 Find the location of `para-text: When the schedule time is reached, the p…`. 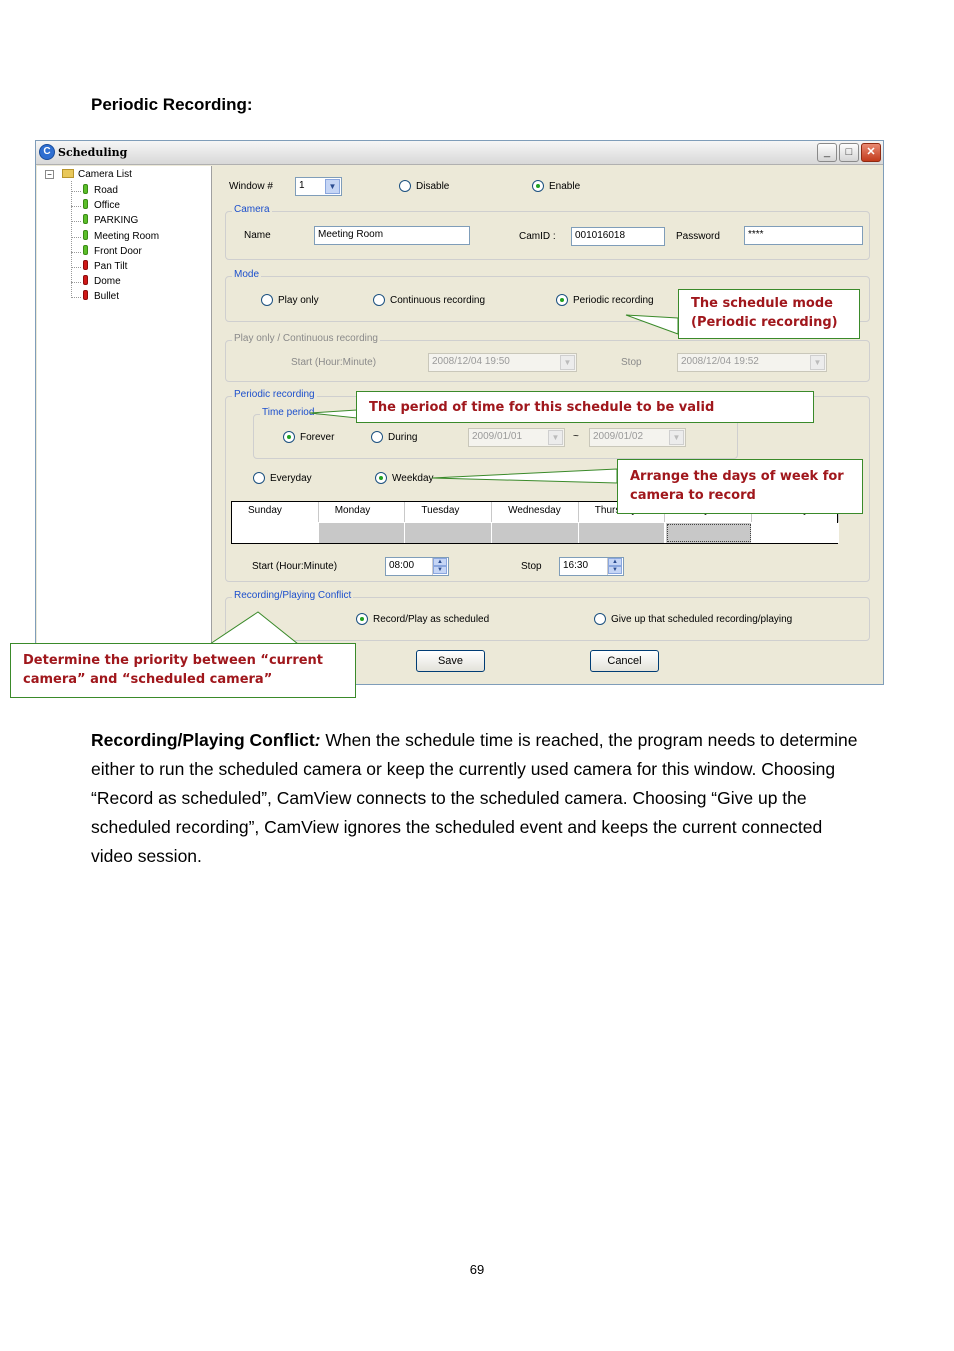

para-text: When the schedule time is reached, the p… is located at coordinates (474, 798).